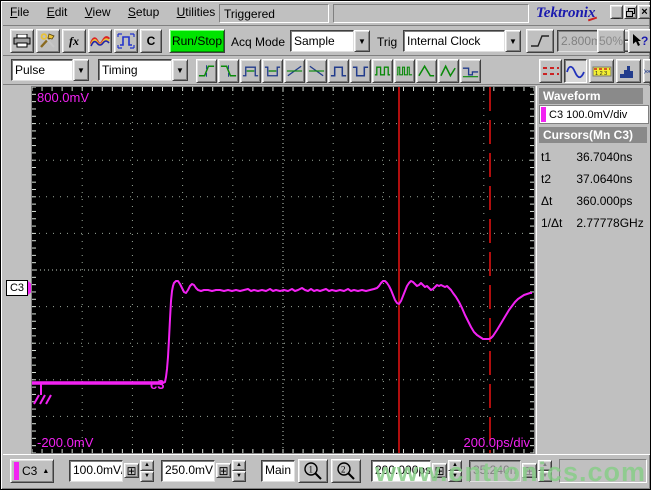 The image size is (651, 490). What do you see at coordinates (338, 71) in the screenshot?
I see `measure-pos-pulse-button` at bounding box center [338, 71].